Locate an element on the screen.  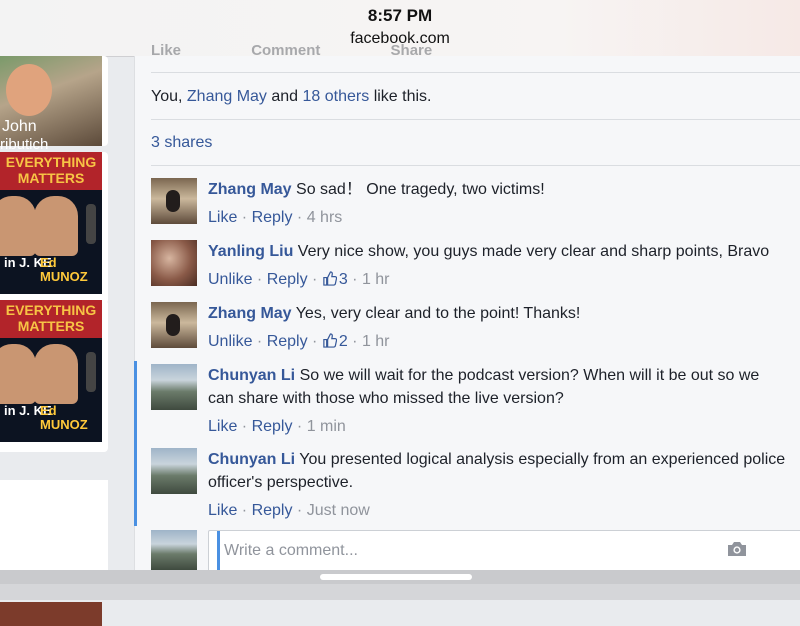
reaction-count: 3 is located at coordinates (335, 279).